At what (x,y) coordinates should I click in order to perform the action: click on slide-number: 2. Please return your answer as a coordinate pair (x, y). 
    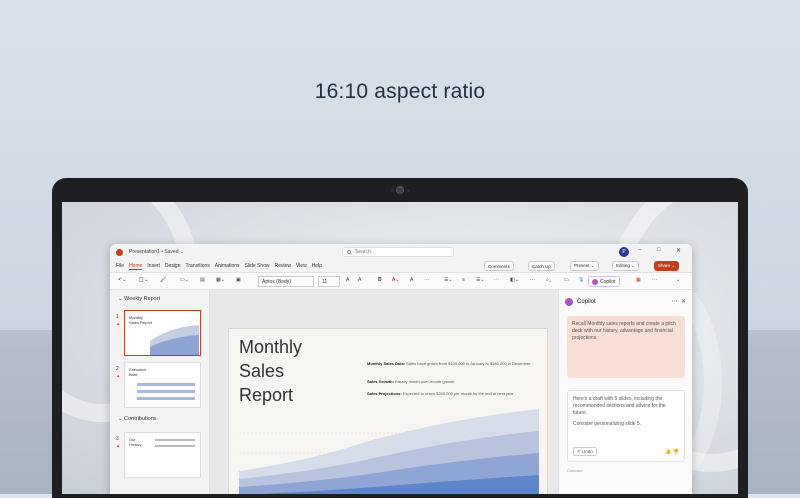
    Looking at the image, I should click on (117, 369).